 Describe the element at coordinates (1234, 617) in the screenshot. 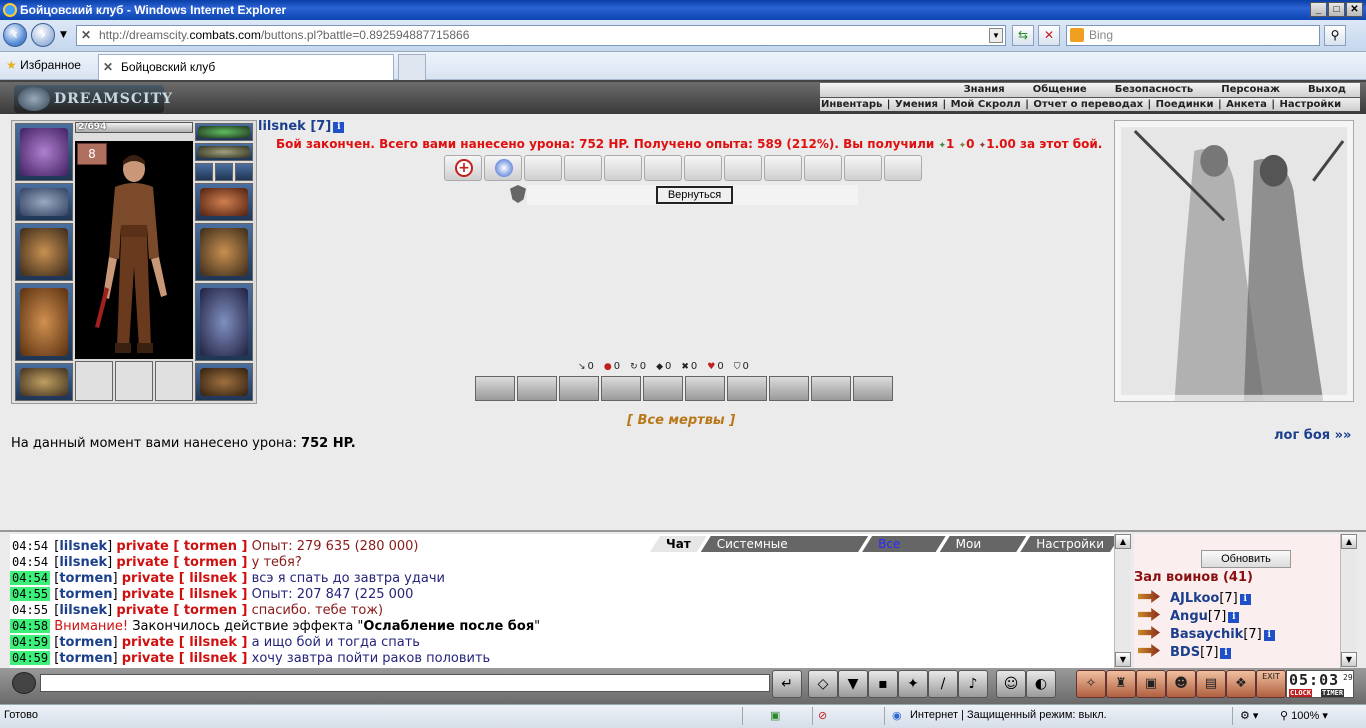

I see `info-icon: i` at that location.